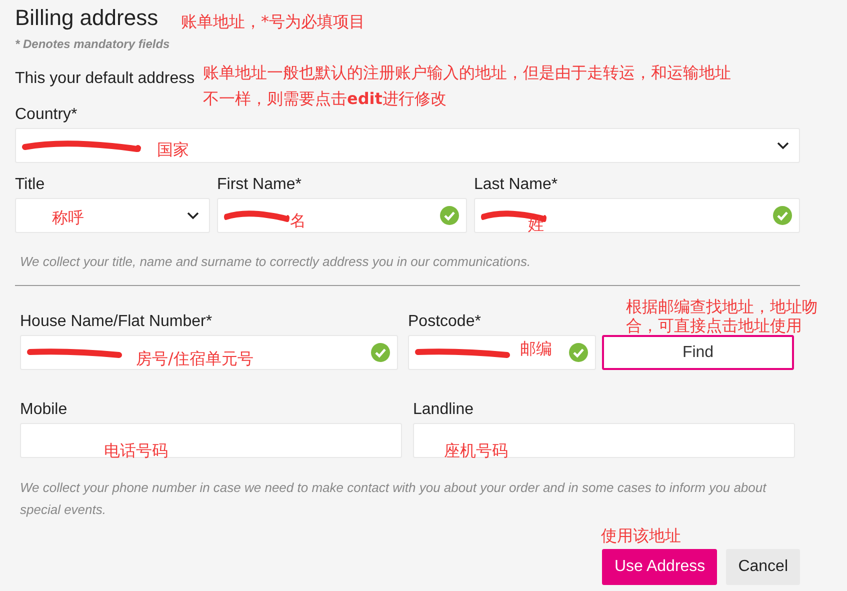  What do you see at coordinates (476, 450) in the screenshot?
I see `annotation-text: 座机号码` at bounding box center [476, 450].